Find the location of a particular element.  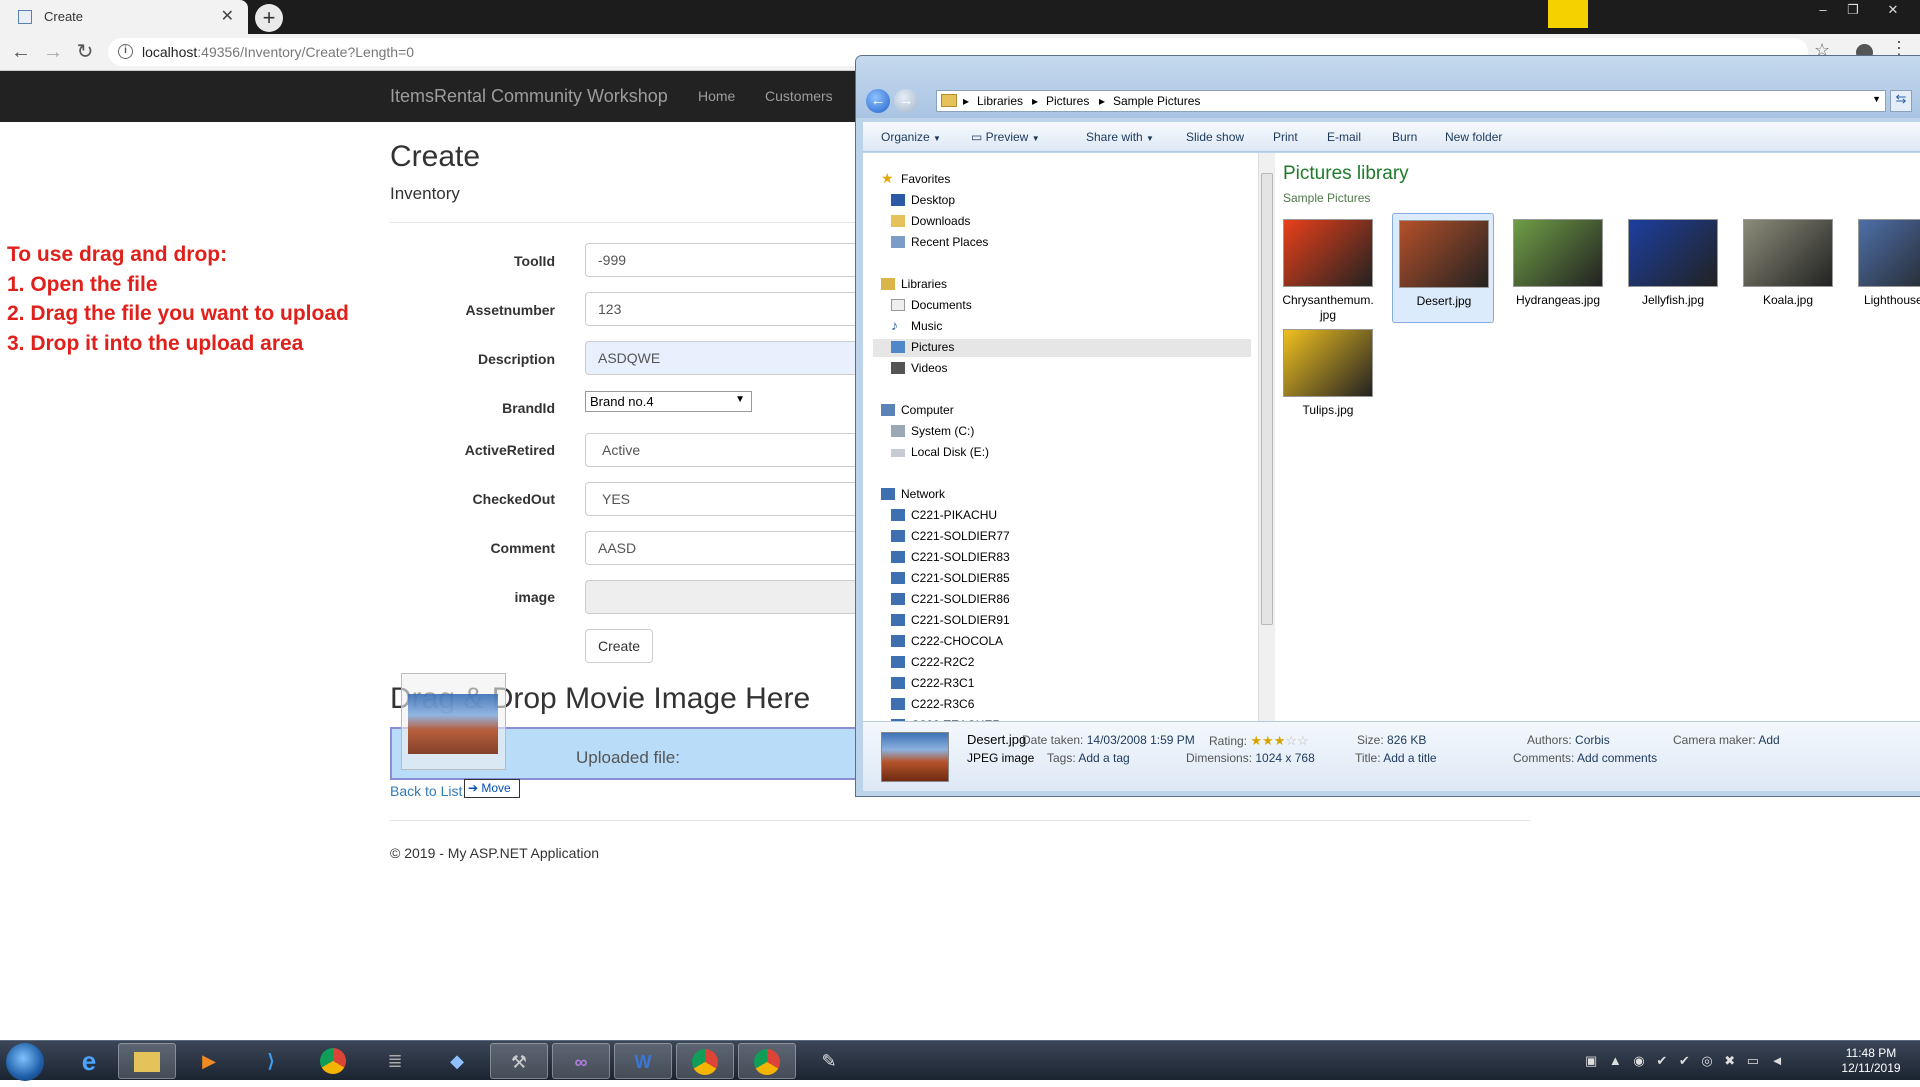

path-crumb-pictures: Pictures is located at coordinates (1067, 101).